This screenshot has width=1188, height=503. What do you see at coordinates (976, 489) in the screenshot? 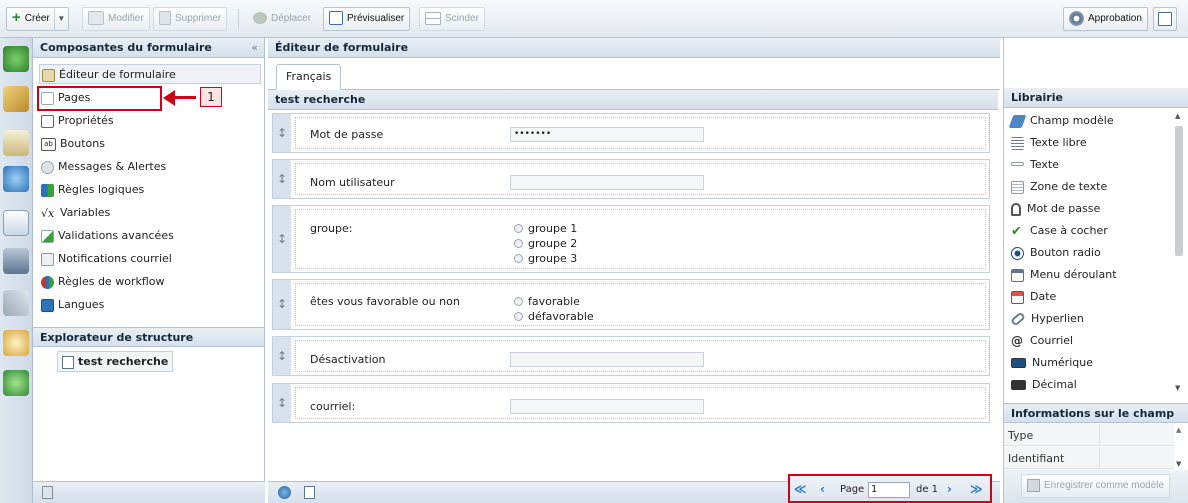
I see `last-page-icon: ≫` at bounding box center [976, 489].